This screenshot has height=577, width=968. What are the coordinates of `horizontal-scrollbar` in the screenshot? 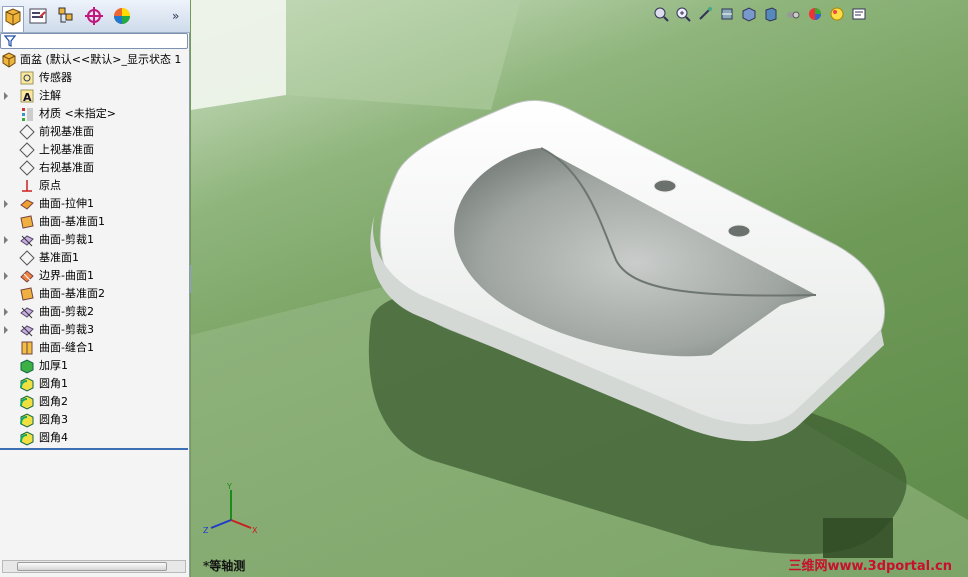 It's located at (94, 566).